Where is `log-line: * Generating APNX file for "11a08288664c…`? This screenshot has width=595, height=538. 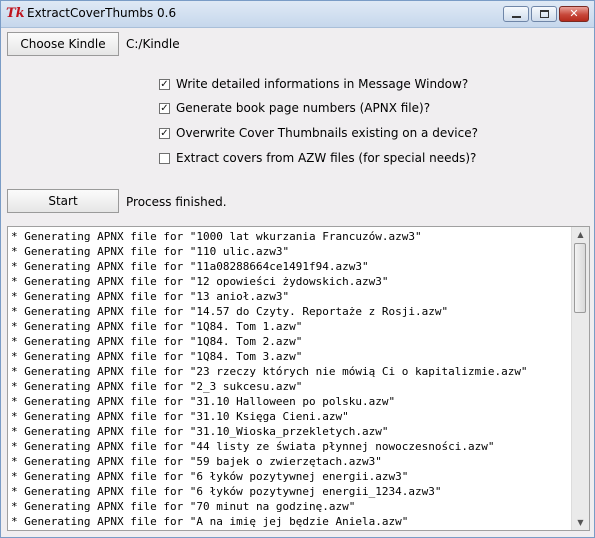
log-line: * Generating APNX file for "11a08288664c… is located at coordinates (190, 266).